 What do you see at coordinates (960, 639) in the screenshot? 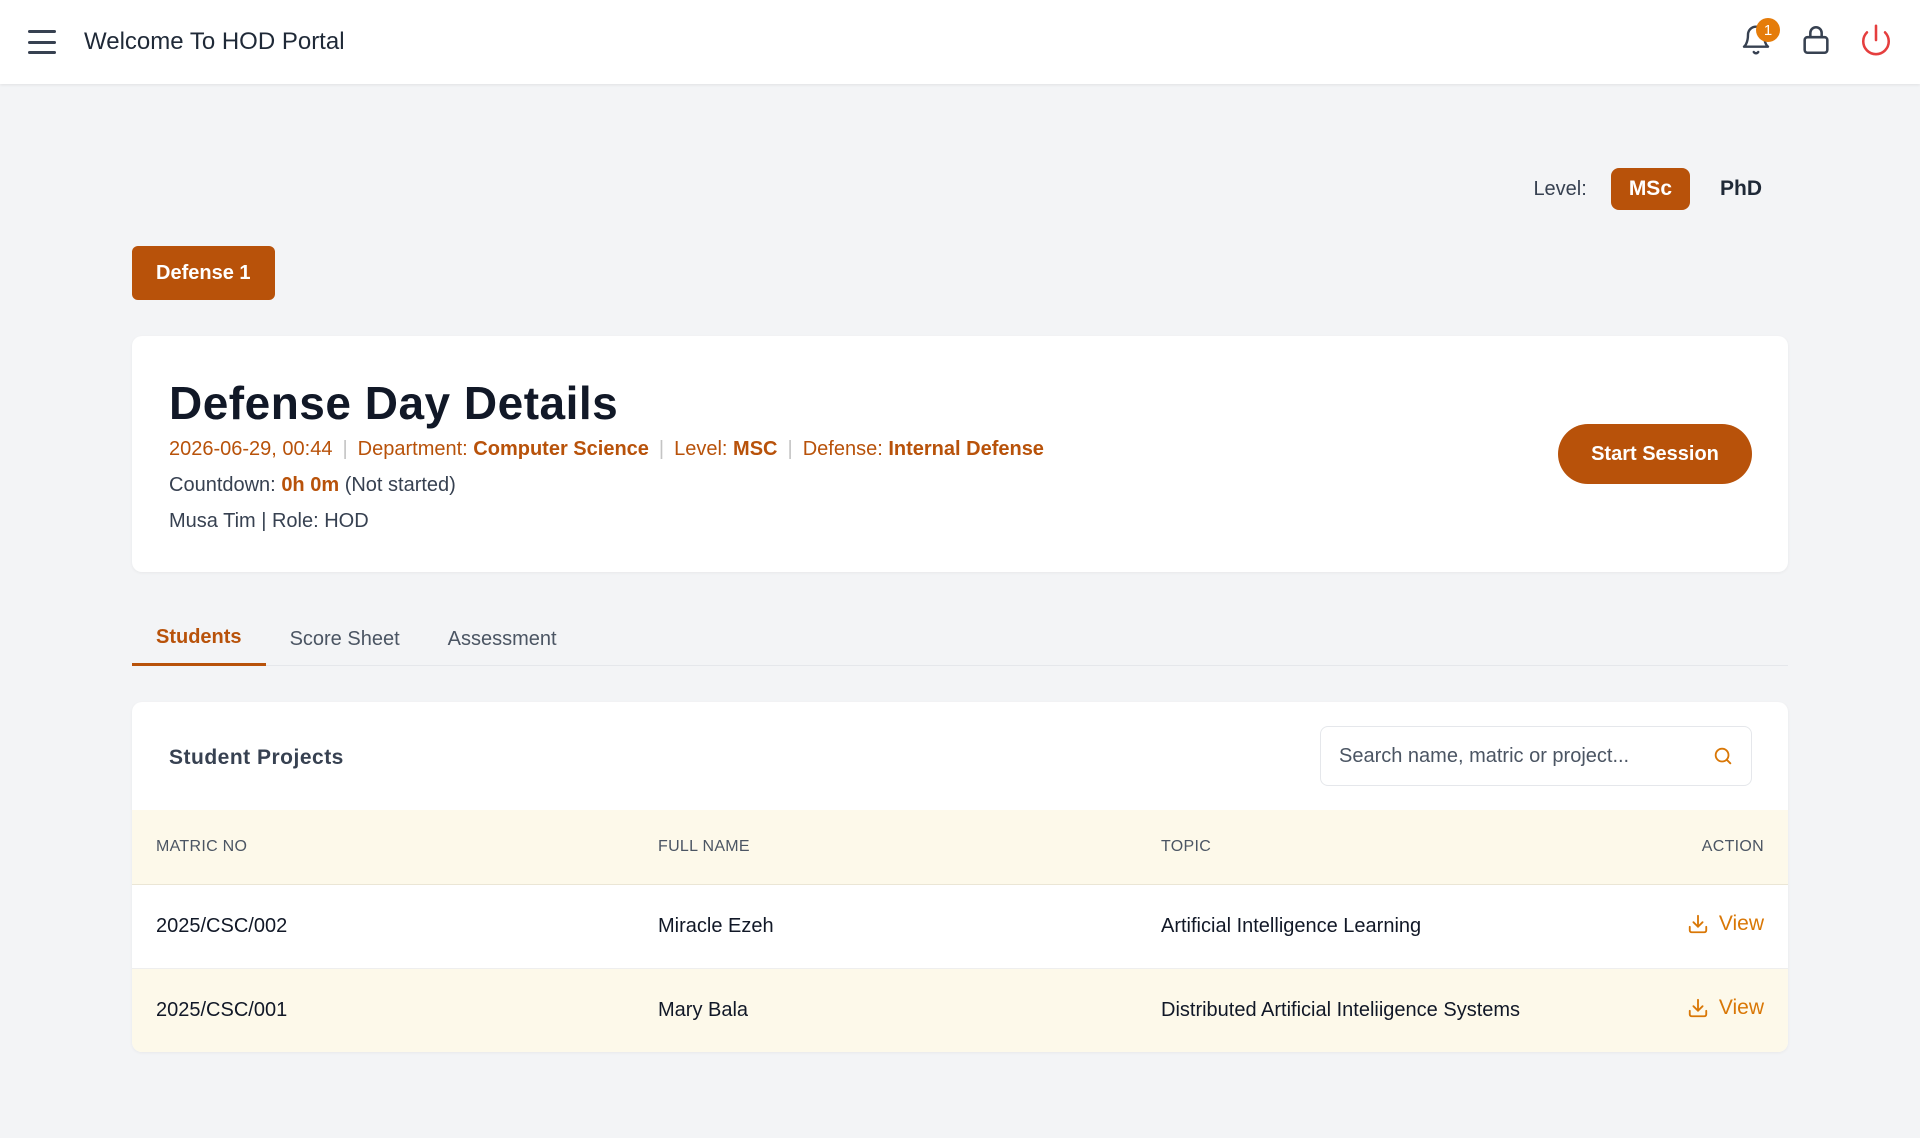
I see `content-tabs: Students Score Sheet Assessment` at bounding box center [960, 639].